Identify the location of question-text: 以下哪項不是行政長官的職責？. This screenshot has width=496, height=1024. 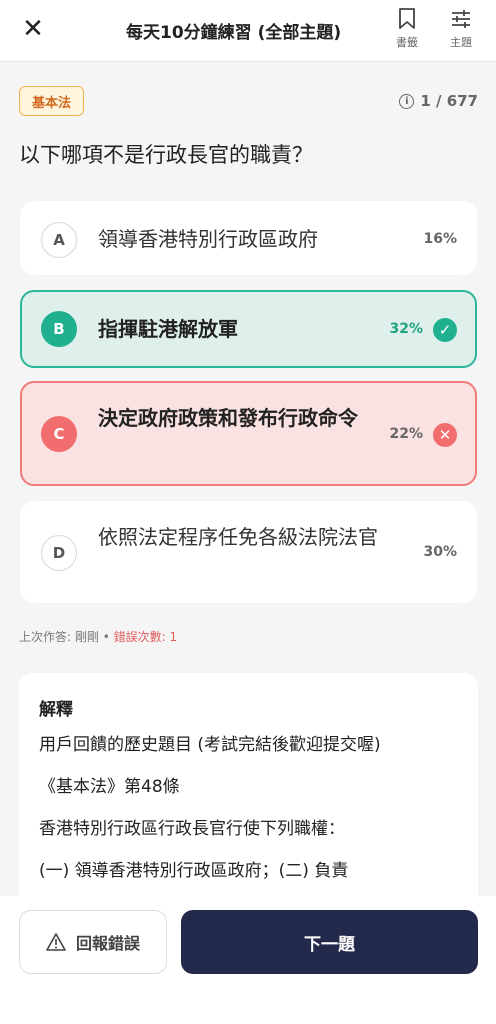
(166, 155).